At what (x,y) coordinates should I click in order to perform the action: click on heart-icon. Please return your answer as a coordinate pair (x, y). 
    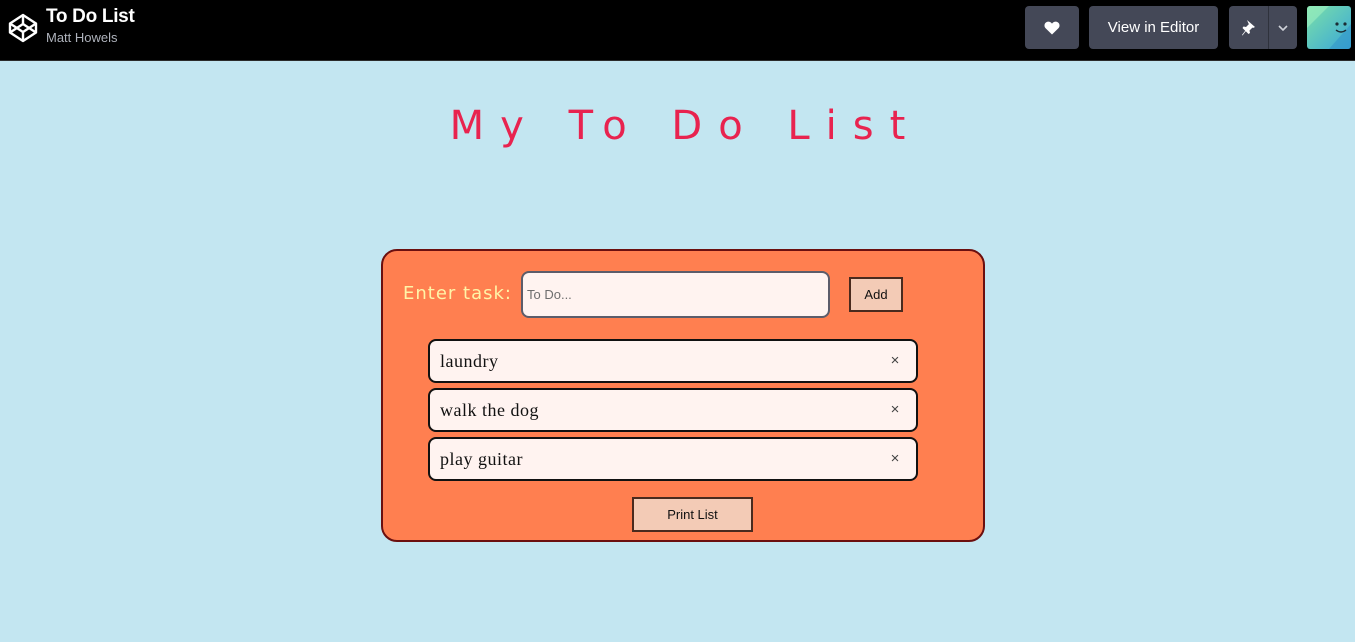
    Looking at the image, I should click on (1052, 27).